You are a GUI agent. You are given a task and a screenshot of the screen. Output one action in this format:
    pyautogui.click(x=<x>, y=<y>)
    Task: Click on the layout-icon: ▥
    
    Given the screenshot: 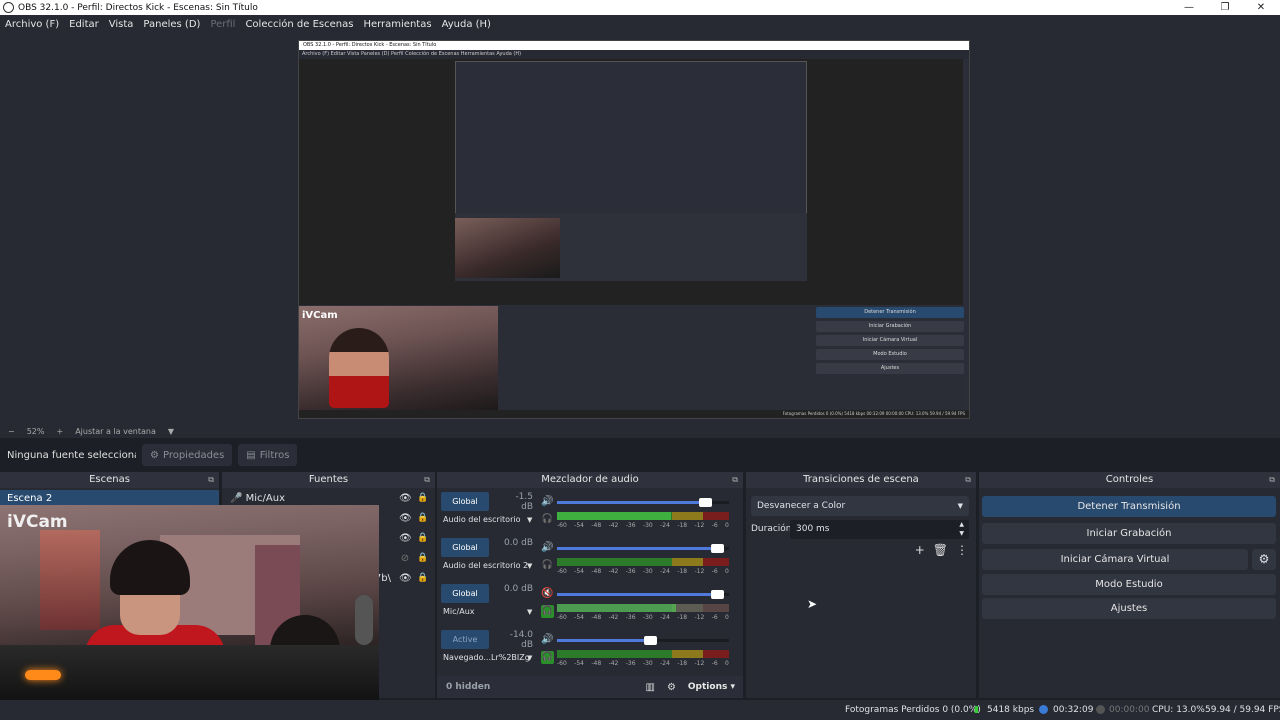 What is the action you would take?
    pyautogui.click(x=649, y=687)
    